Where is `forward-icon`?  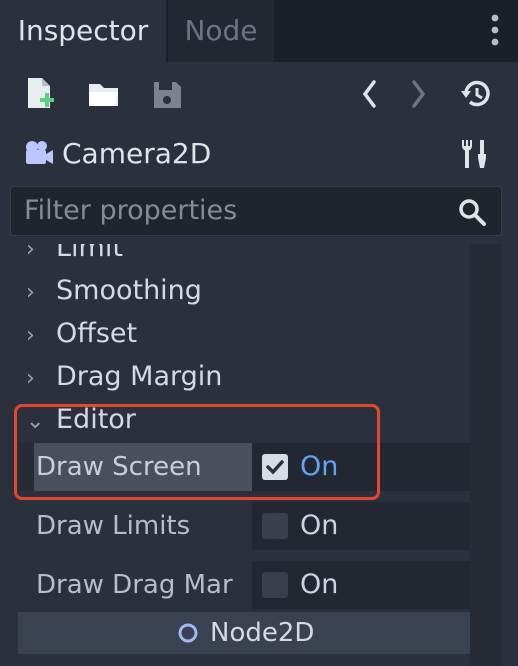 forward-icon is located at coordinates (418, 94).